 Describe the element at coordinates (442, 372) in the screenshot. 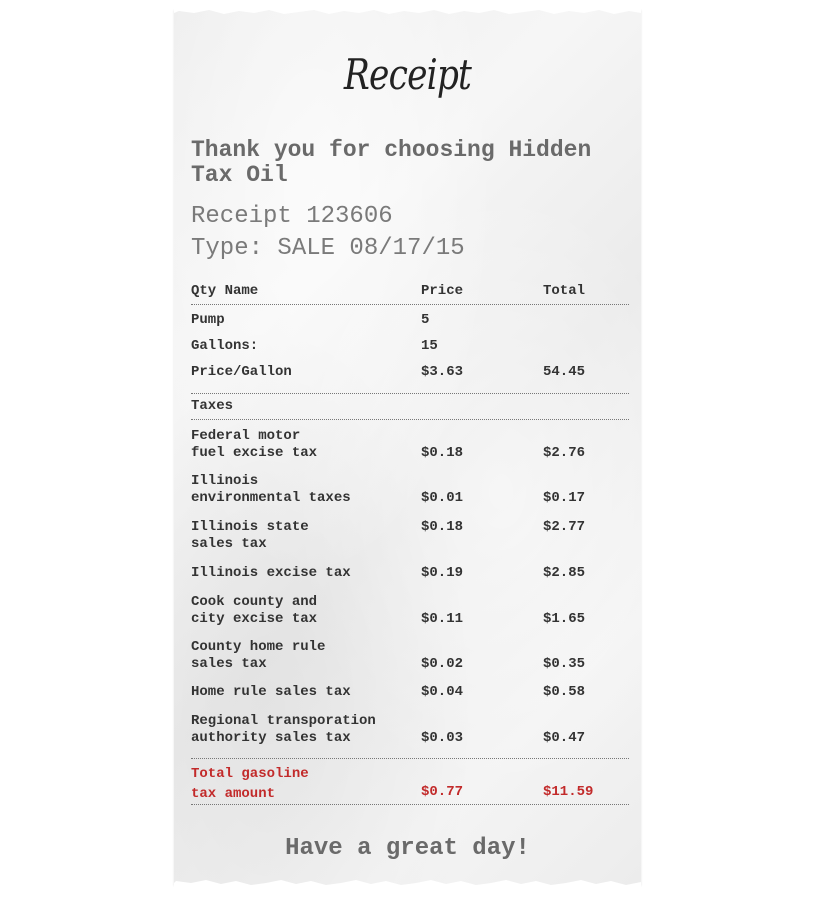

I see `item-price: $3.63` at that location.